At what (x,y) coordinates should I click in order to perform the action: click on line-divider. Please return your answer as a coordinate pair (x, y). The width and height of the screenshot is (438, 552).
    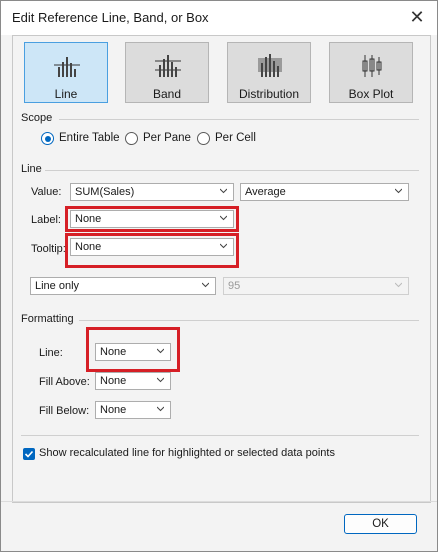
    Looking at the image, I should click on (232, 170).